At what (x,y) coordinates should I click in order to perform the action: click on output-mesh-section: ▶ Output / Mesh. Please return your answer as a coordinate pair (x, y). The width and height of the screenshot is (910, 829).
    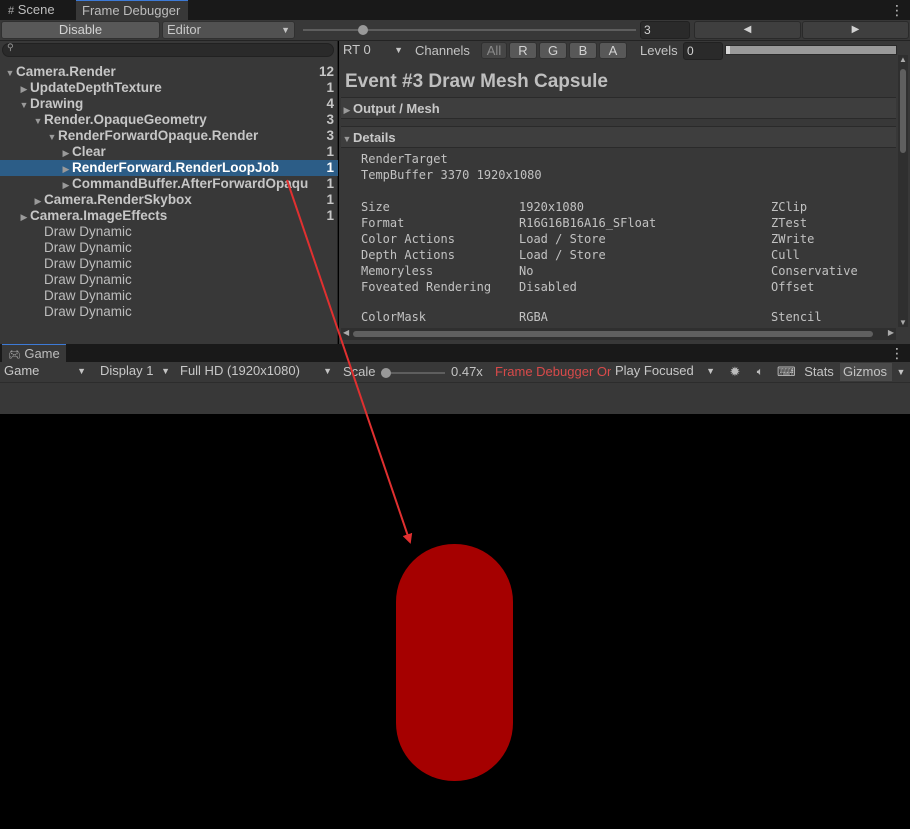
    Looking at the image, I should click on (618, 108).